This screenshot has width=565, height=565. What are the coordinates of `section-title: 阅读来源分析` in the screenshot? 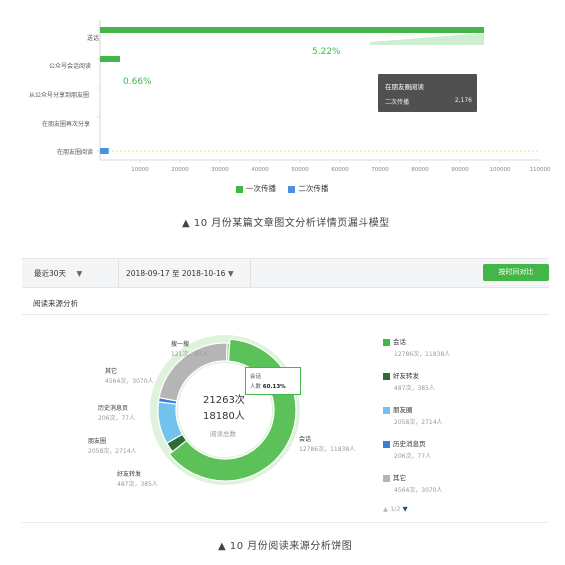 It's located at (55, 303).